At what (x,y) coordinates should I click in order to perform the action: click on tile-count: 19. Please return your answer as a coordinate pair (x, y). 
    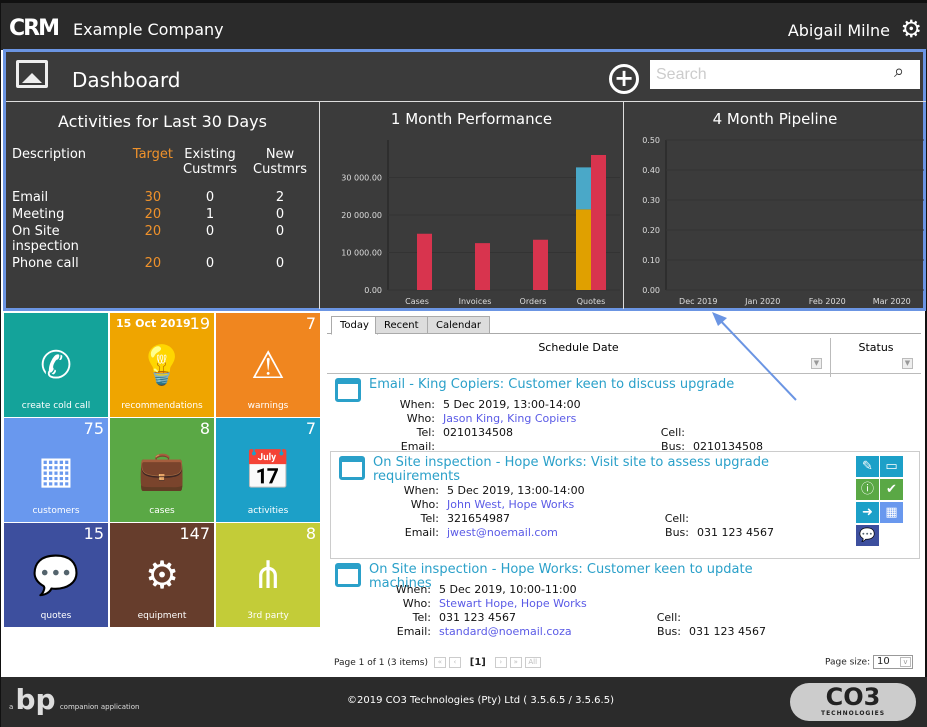
    Looking at the image, I should click on (199, 323).